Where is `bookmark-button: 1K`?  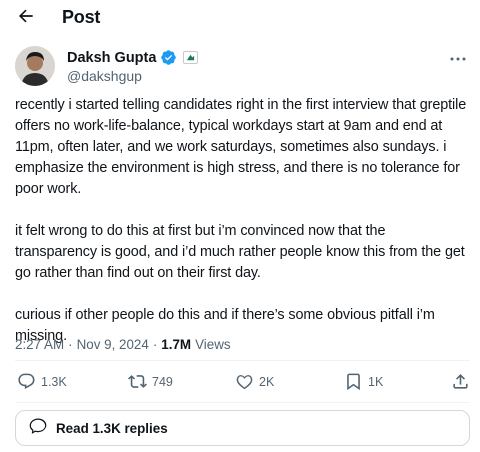 bookmark-button: 1K is located at coordinates (363, 381).